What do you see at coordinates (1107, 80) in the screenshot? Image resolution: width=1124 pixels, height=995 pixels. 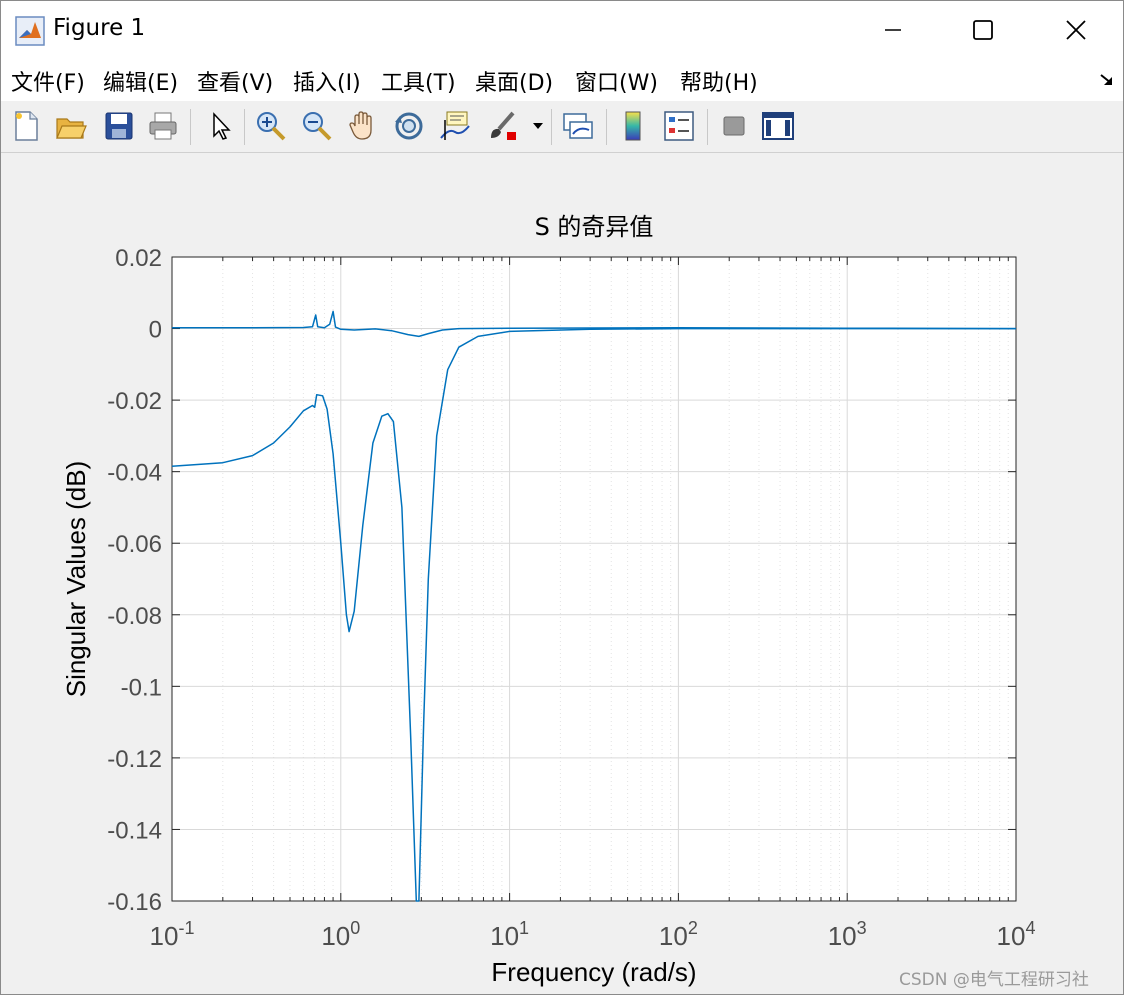 I see `dock-arrow-icon` at bounding box center [1107, 80].